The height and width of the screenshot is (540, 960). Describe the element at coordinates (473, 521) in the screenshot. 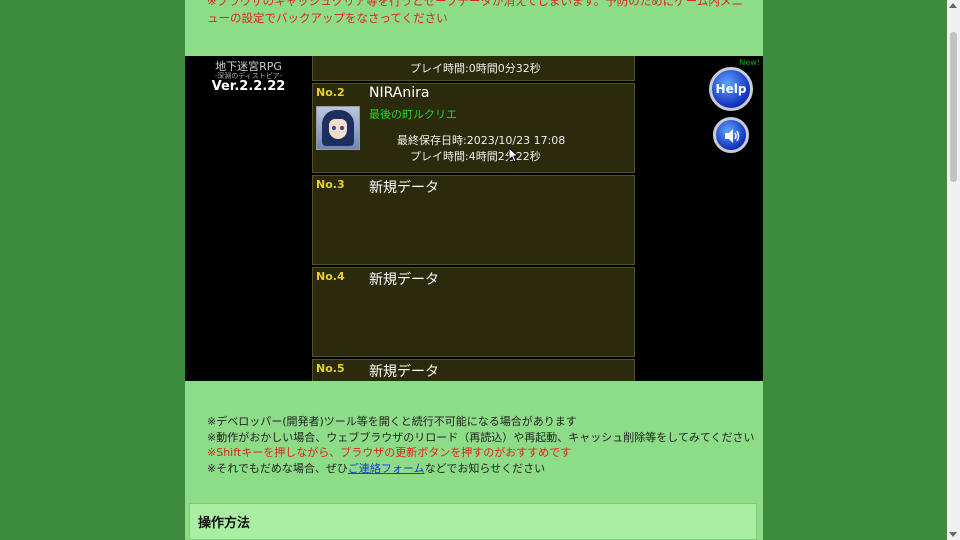

I see `howto-panel: 操作方法` at that location.